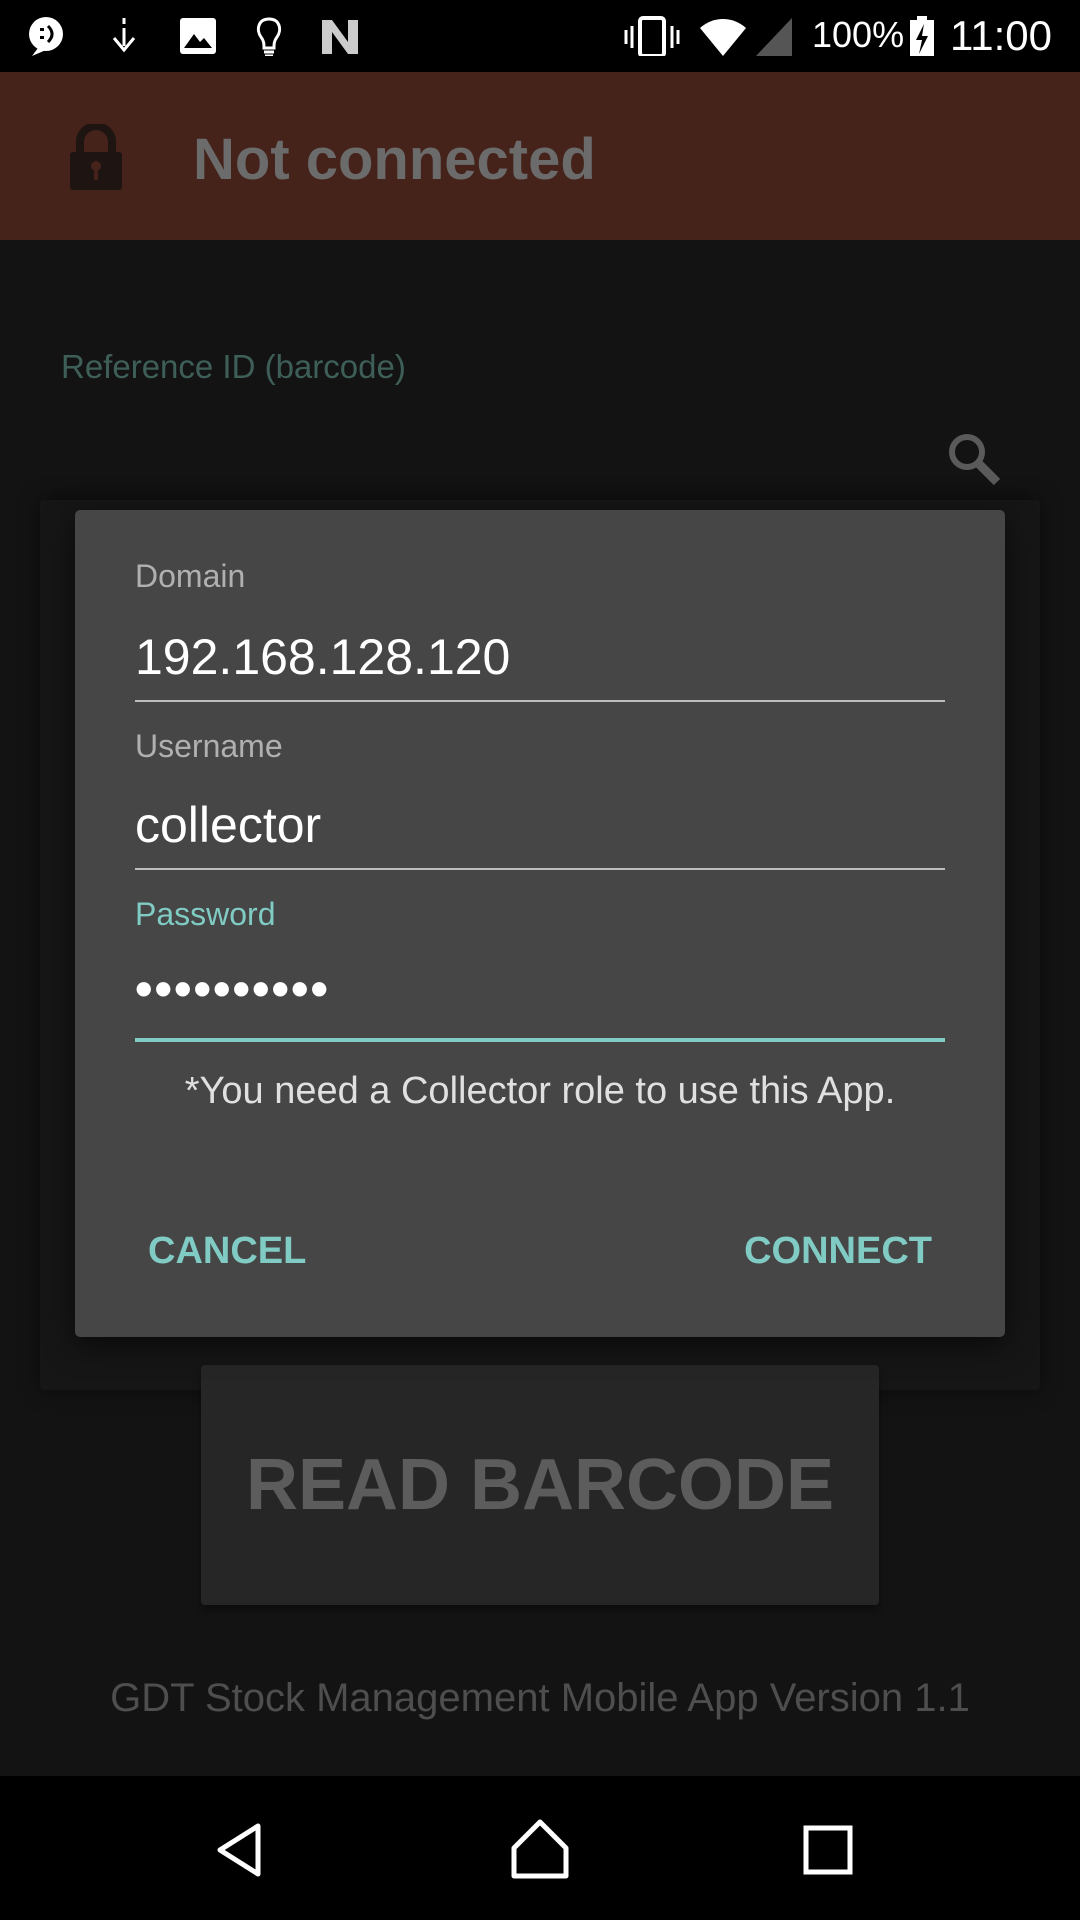  What do you see at coordinates (540, 989) in the screenshot?
I see `password-input: ••••••••••` at bounding box center [540, 989].